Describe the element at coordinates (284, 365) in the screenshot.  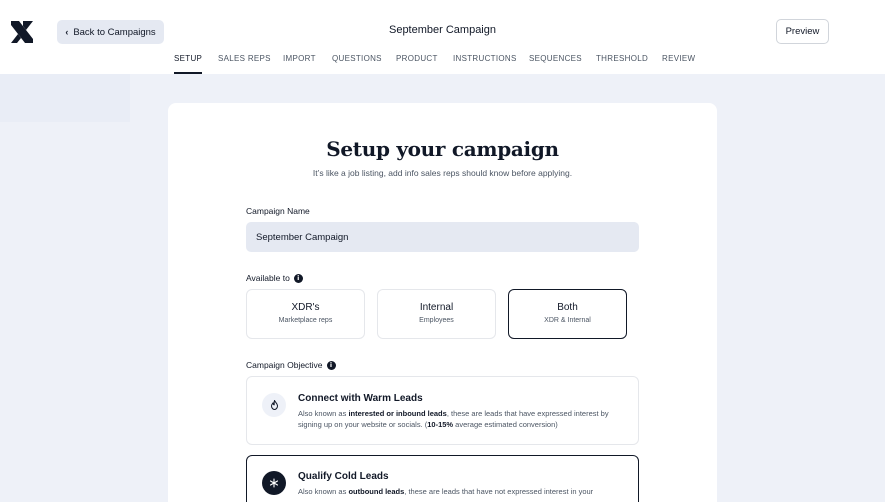
I see `campaign-objective-label-text: Campaign Objective` at that location.